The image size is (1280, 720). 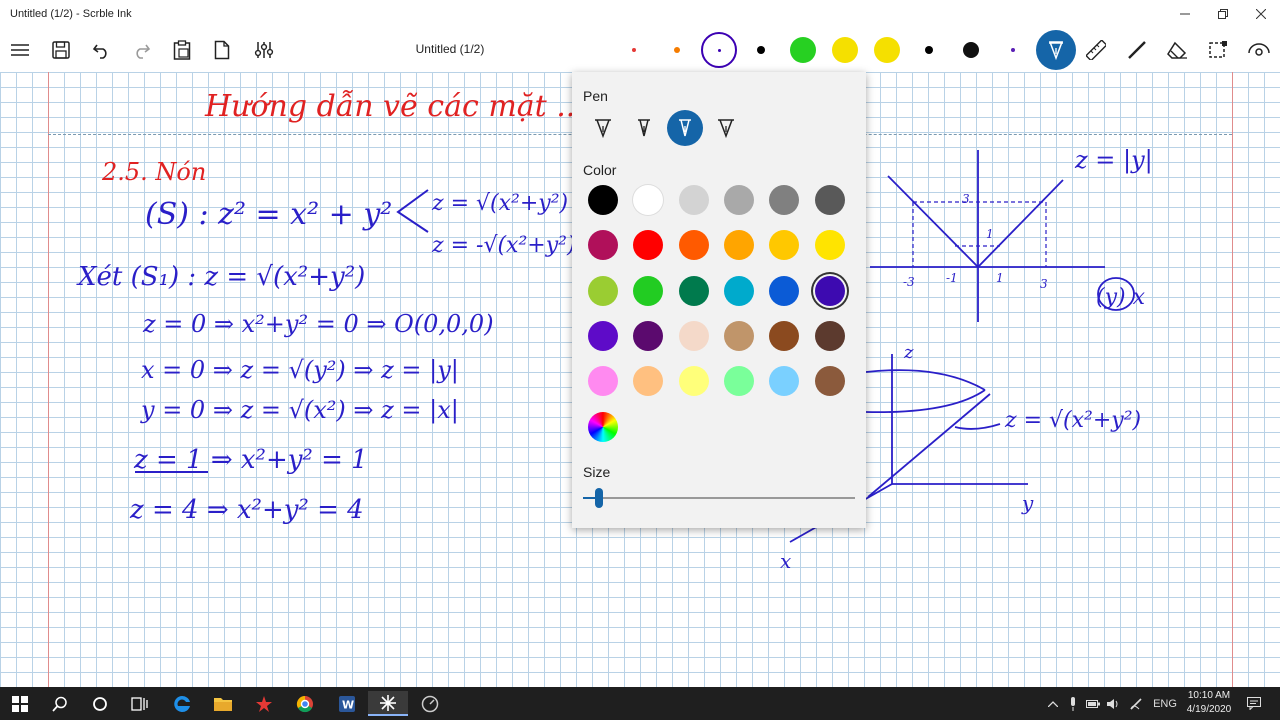 I want to click on undo-icon, so click(x=99, y=51).